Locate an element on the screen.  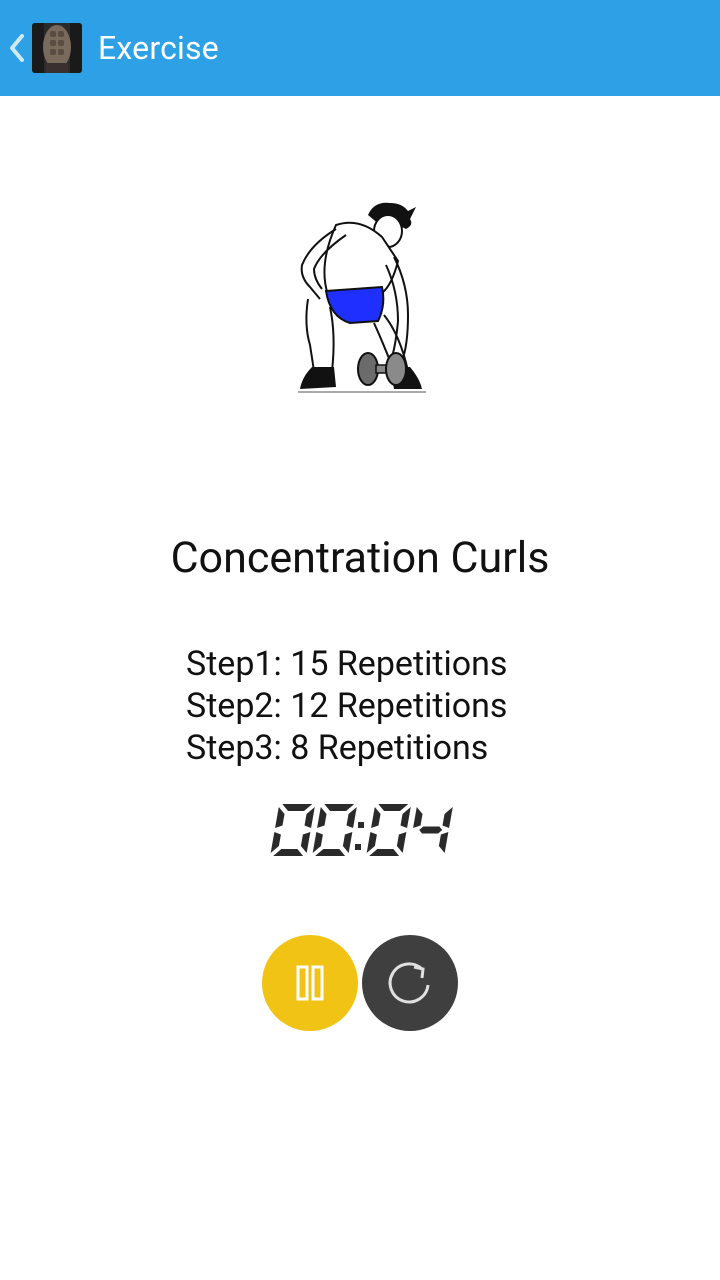
pause-icon is located at coordinates (310, 983).